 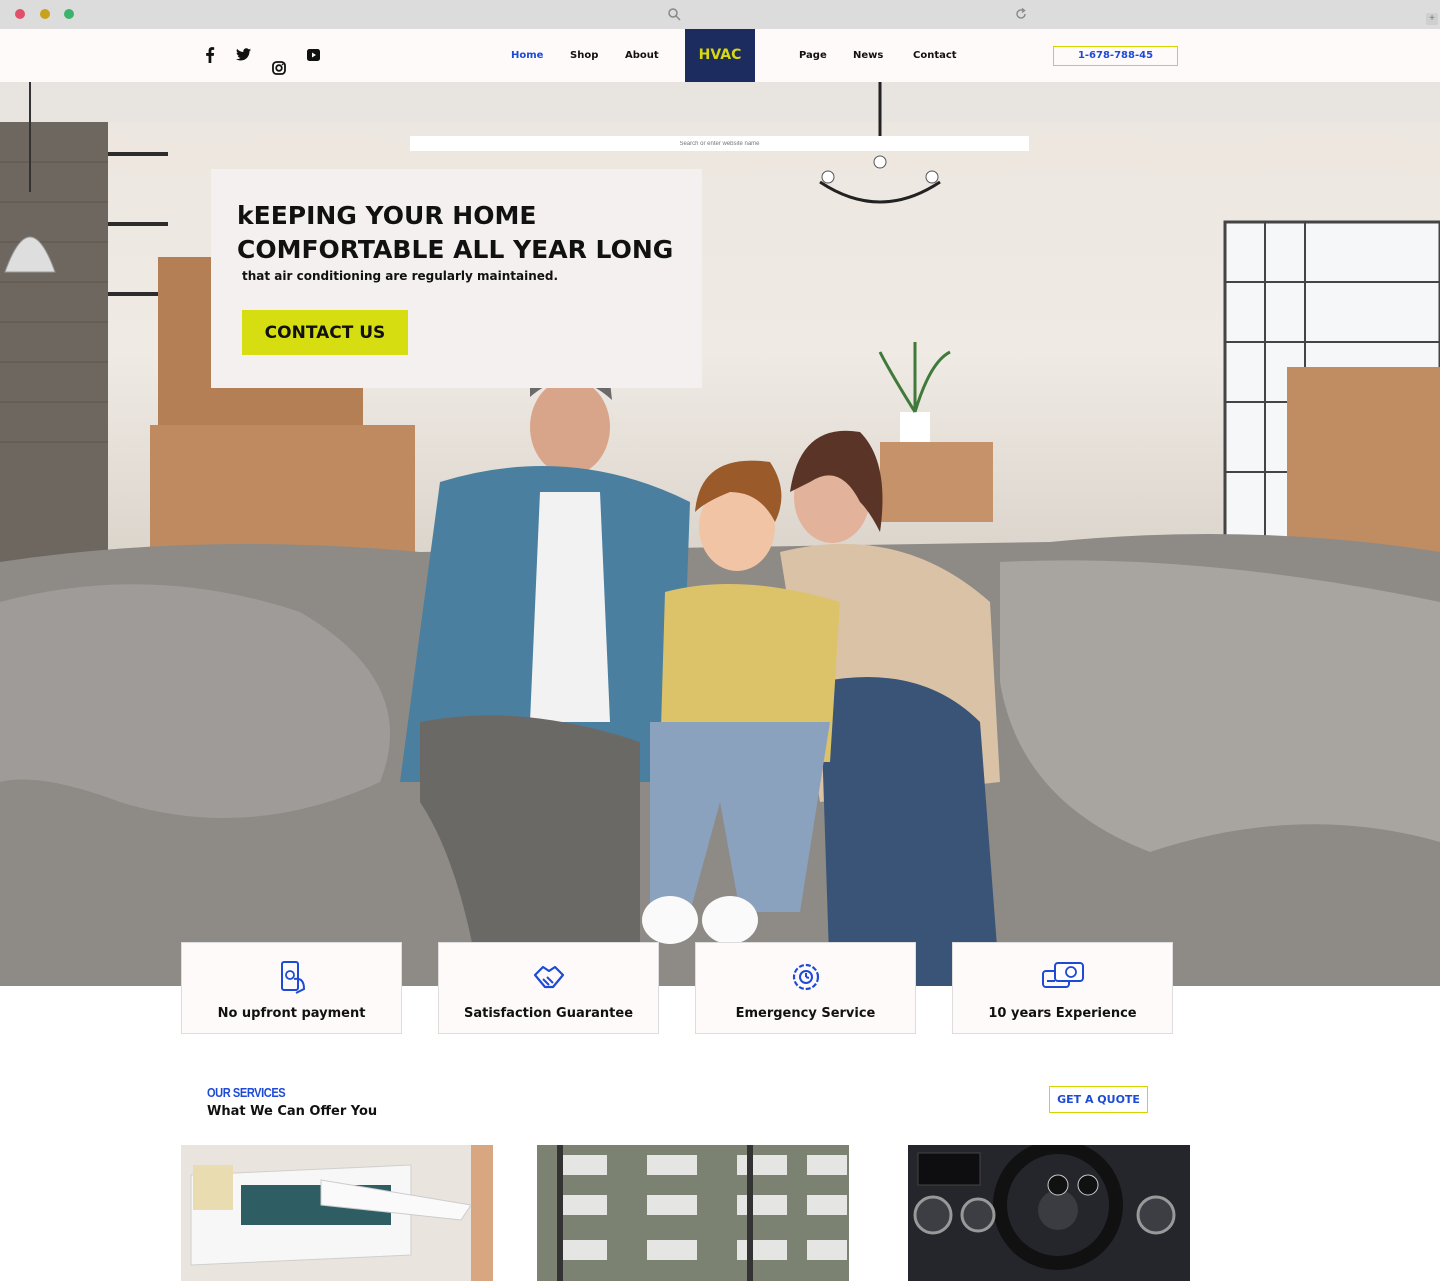 I want to click on new-tab-button: +, so click(x=1432, y=19).